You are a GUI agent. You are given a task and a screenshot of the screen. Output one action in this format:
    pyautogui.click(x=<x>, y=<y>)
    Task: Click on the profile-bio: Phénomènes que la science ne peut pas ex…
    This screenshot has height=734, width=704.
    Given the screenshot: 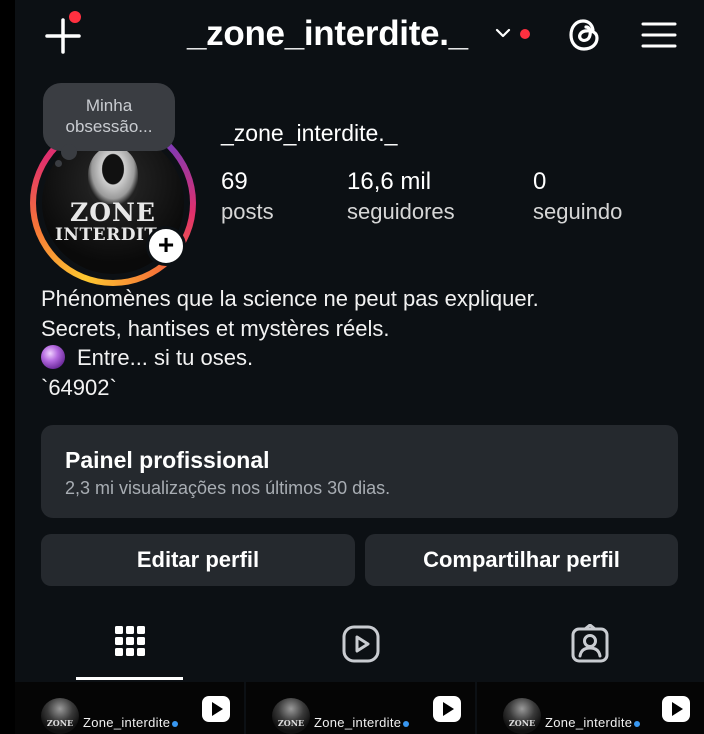 What is the action you would take?
    pyautogui.click(x=361, y=343)
    